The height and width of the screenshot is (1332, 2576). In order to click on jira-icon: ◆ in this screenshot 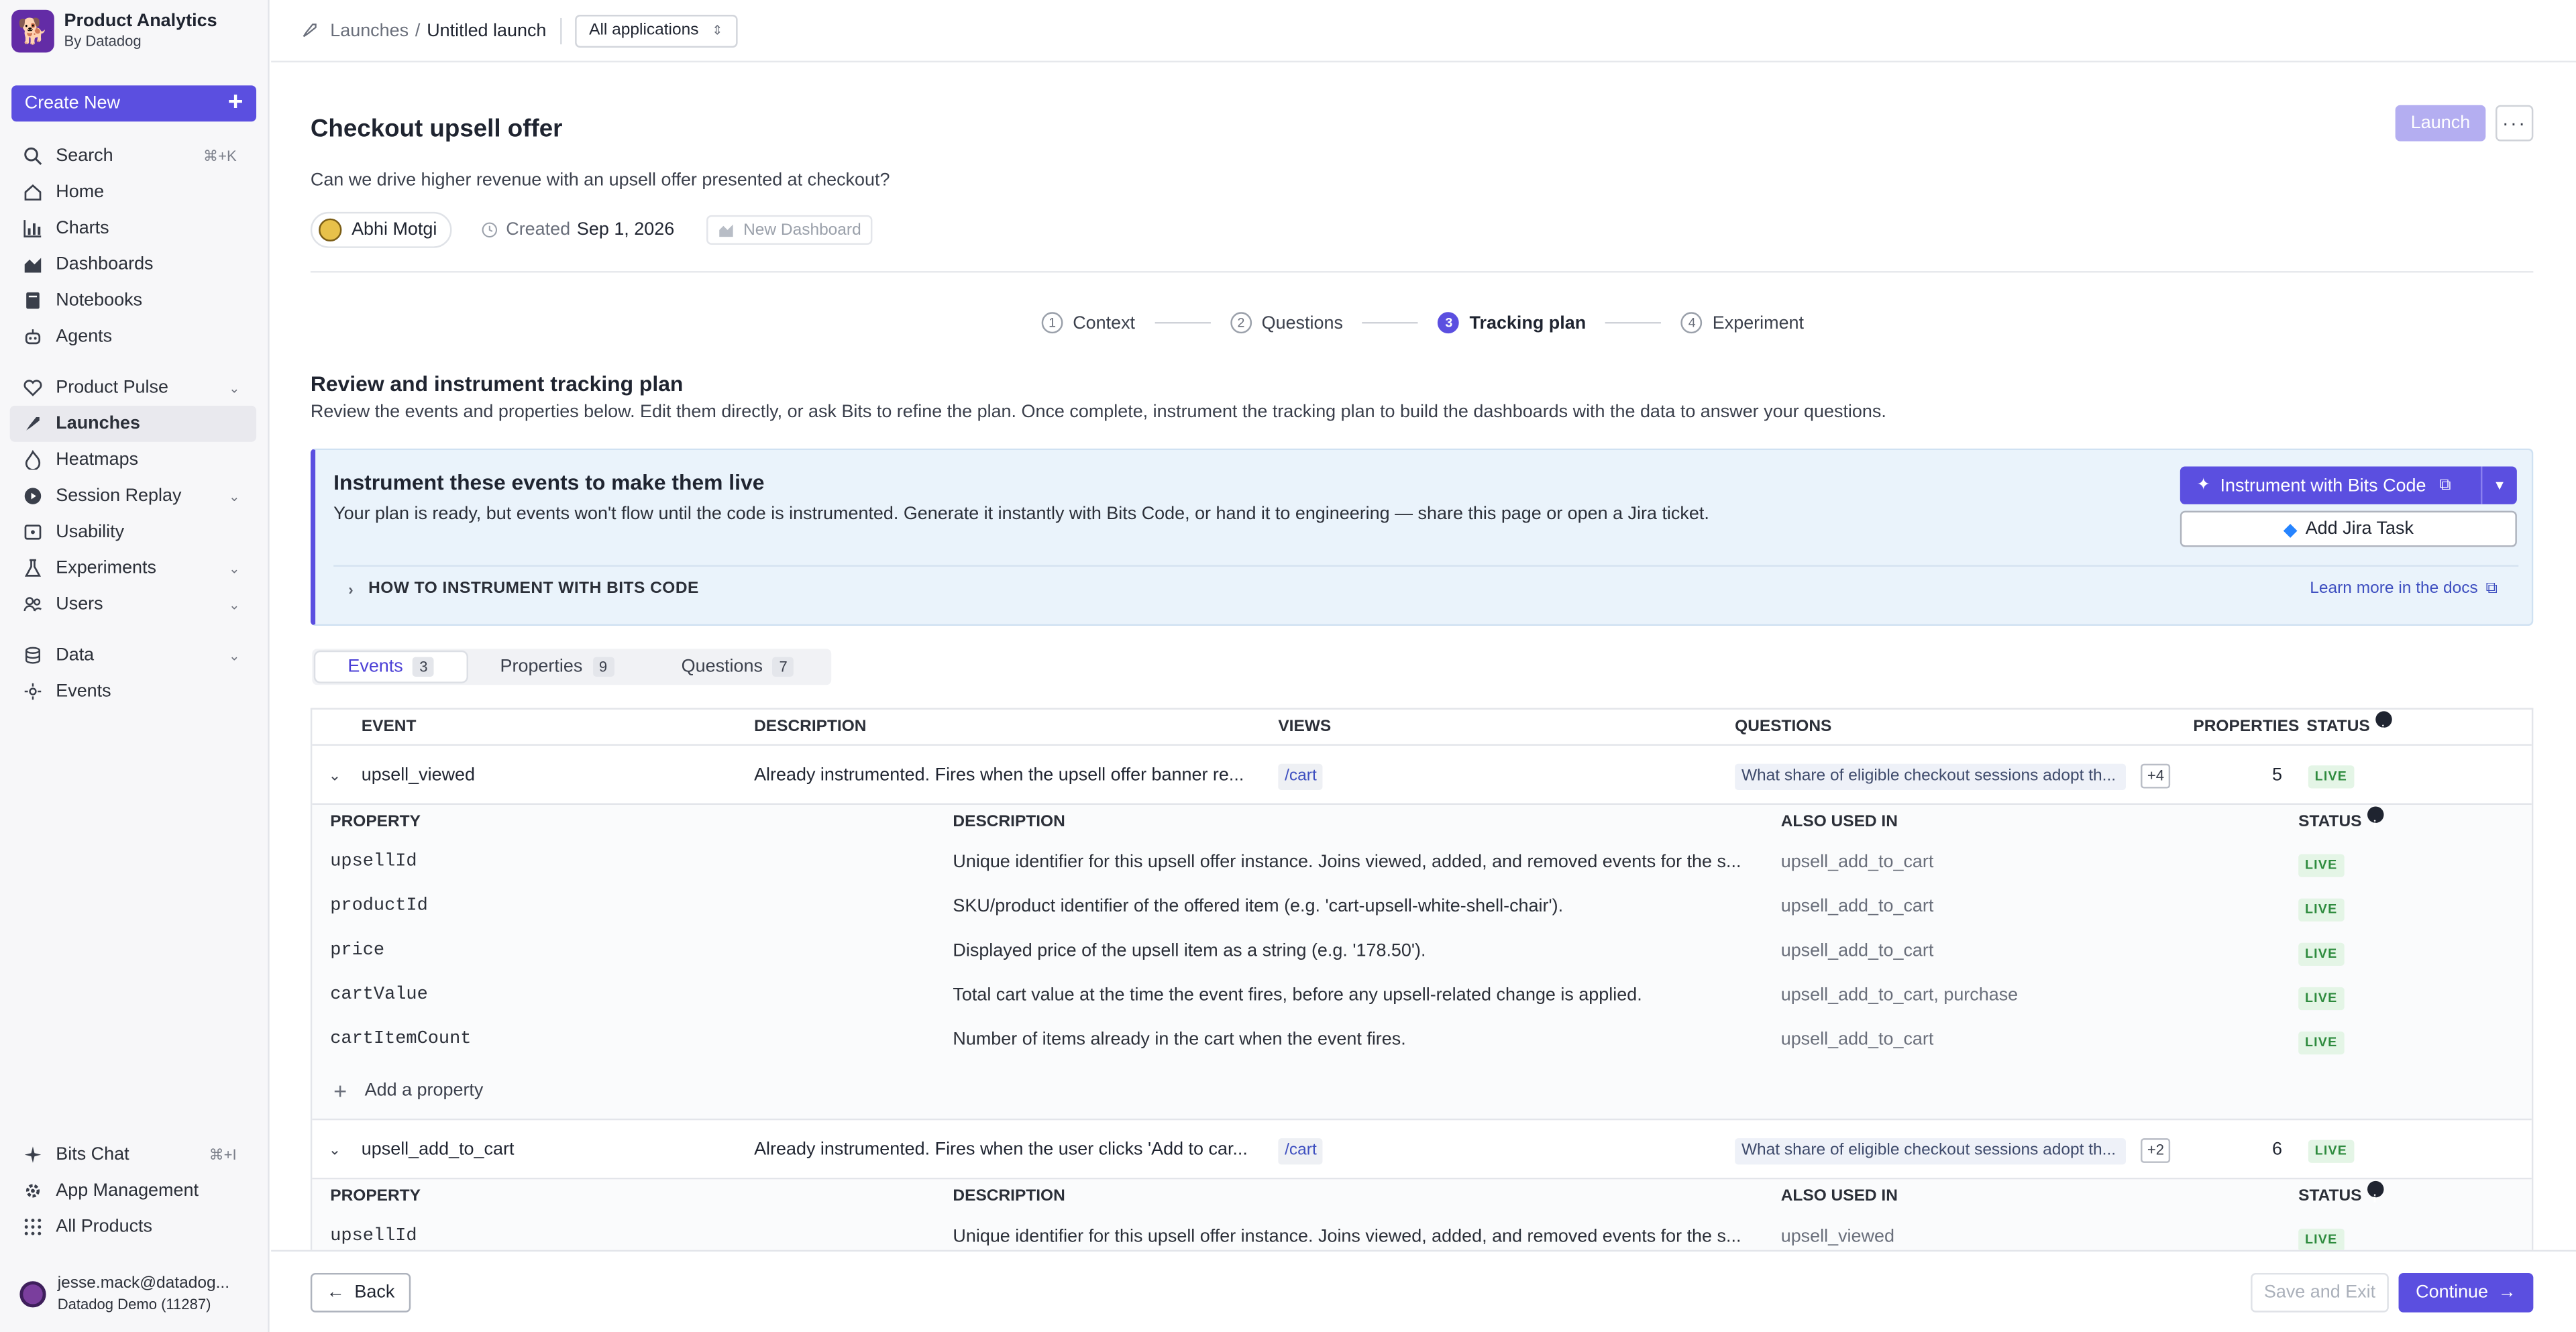, I will do `click(2290, 530)`.